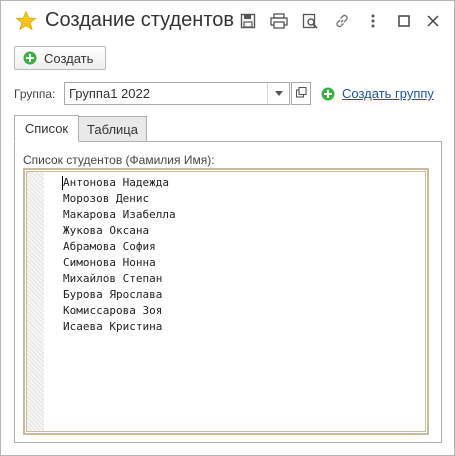 The height and width of the screenshot is (456, 455). Describe the element at coordinates (140, 20) in the screenshot. I see `window-title: Создание студентов` at that location.